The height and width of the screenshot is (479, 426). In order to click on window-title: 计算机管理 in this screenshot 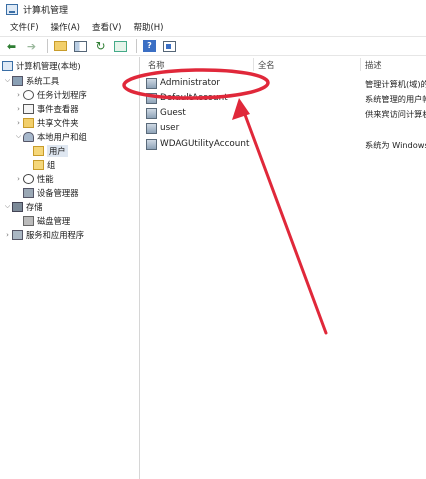, I will do `click(46, 11)`.